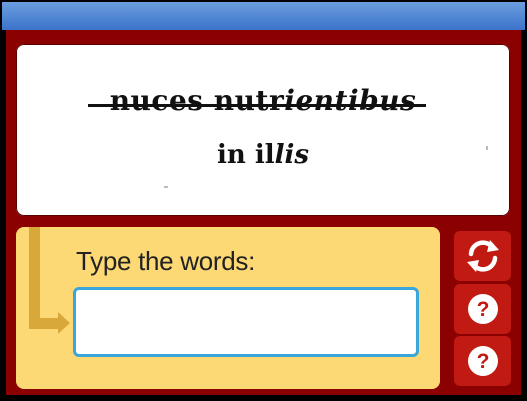  Describe the element at coordinates (257, 105) in the screenshot. I see `strike-line` at that location.